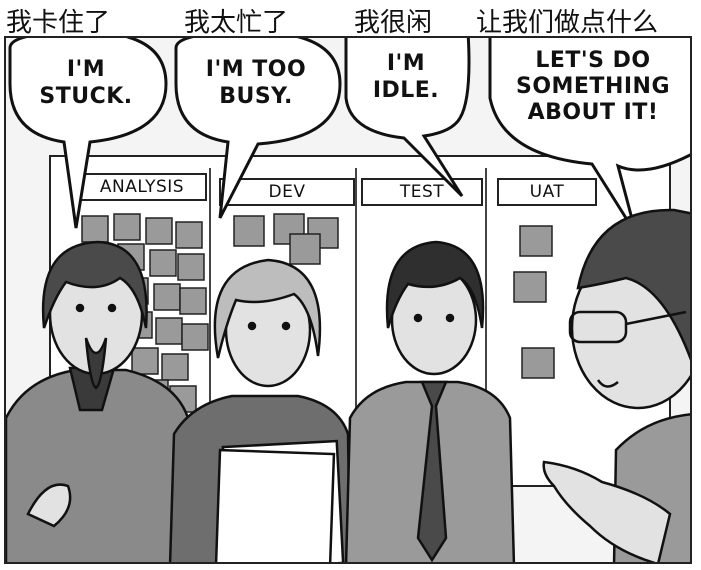 The height and width of the screenshot is (570, 701). Describe the element at coordinates (142, 187) in the screenshot. I see `board-column-analysis: ANALYSIS` at that location.